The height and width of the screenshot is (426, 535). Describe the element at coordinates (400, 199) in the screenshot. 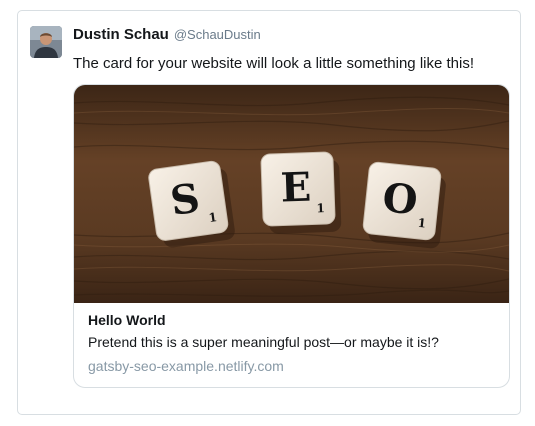

I see `tile-o-letter: O` at that location.